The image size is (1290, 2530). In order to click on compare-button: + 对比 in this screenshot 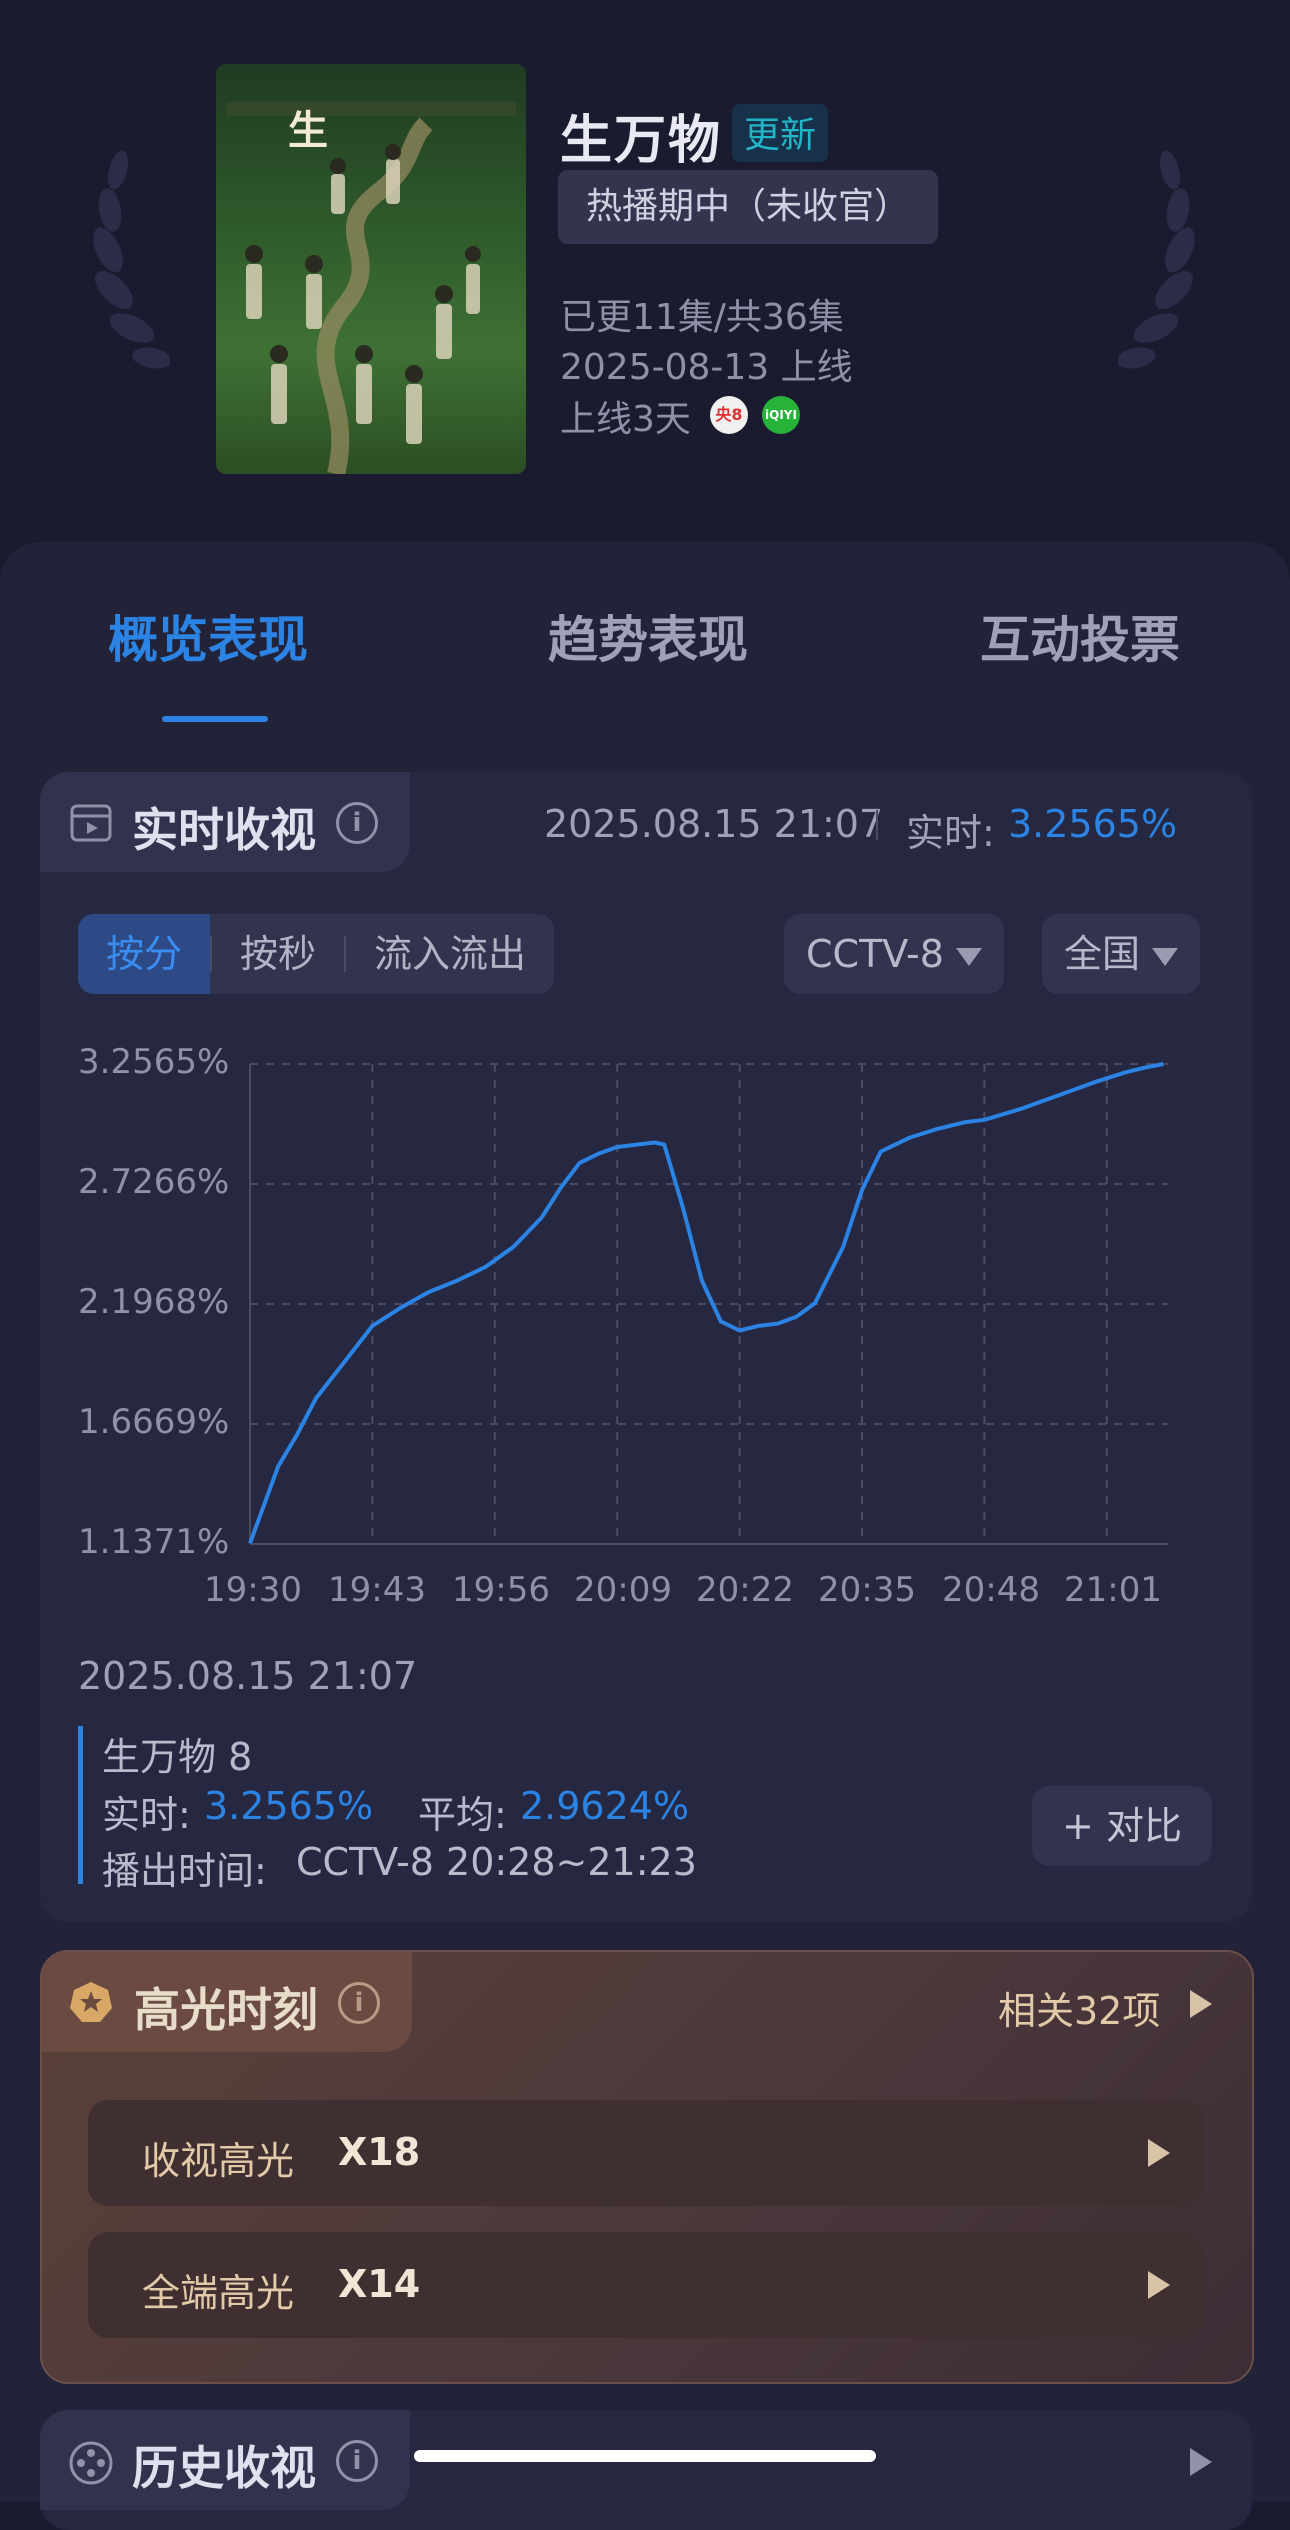, I will do `click(1122, 1826)`.